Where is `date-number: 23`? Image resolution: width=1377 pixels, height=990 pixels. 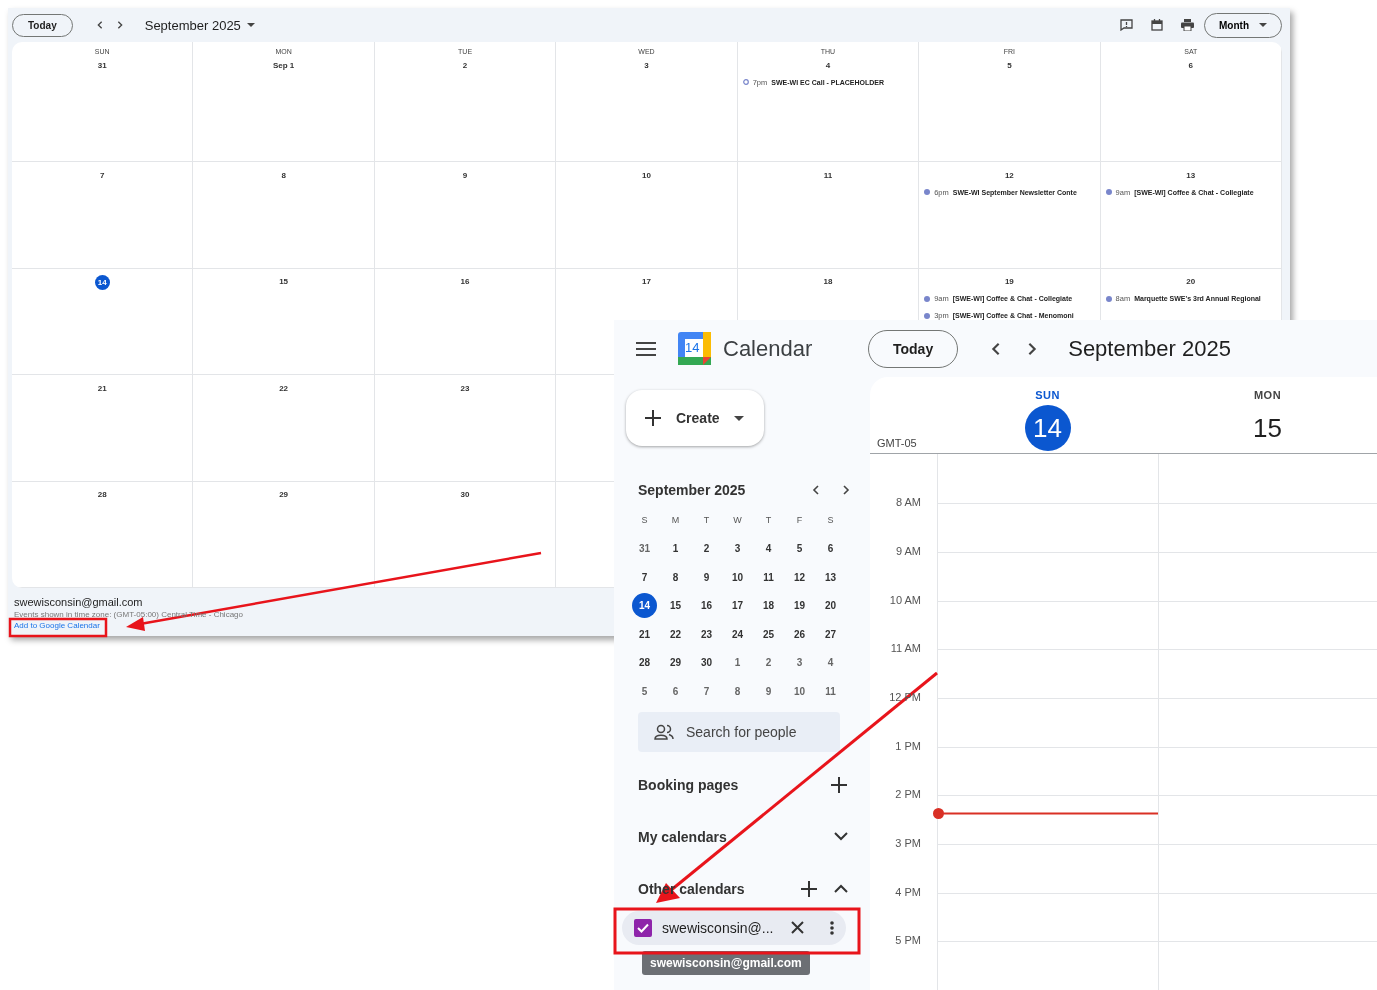
date-number: 23 is located at coordinates (465, 388).